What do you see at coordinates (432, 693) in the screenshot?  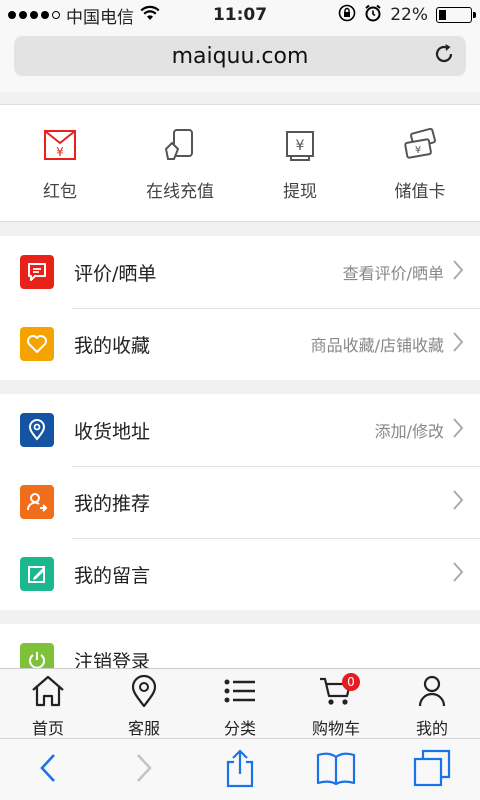 I see `user-icon` at bounding box center [432, 693].